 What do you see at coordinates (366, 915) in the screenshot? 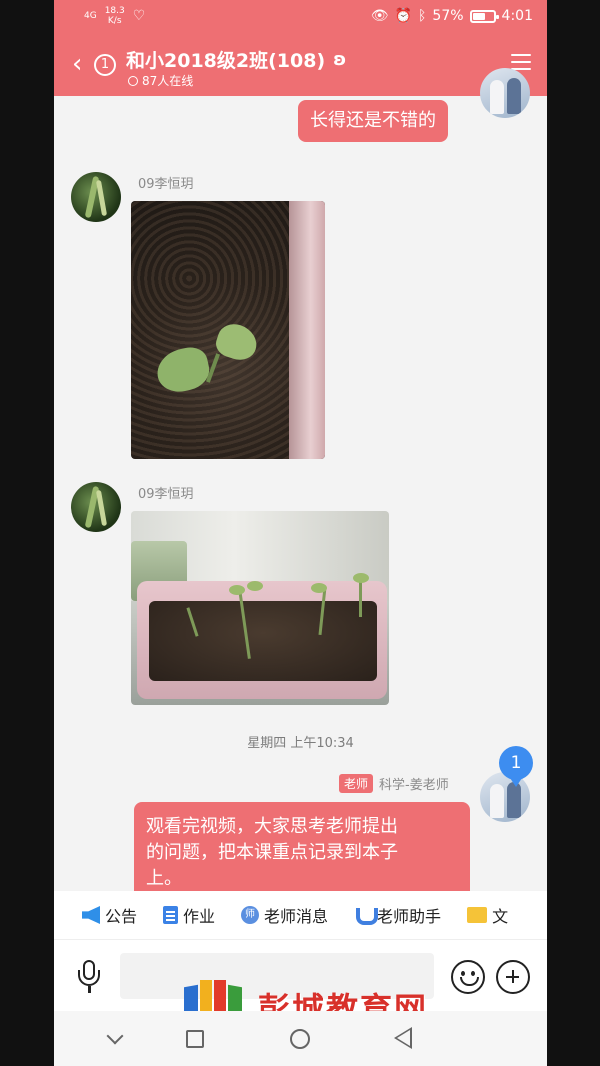
I see `magnet-icon` at bounding box center [366, 915].